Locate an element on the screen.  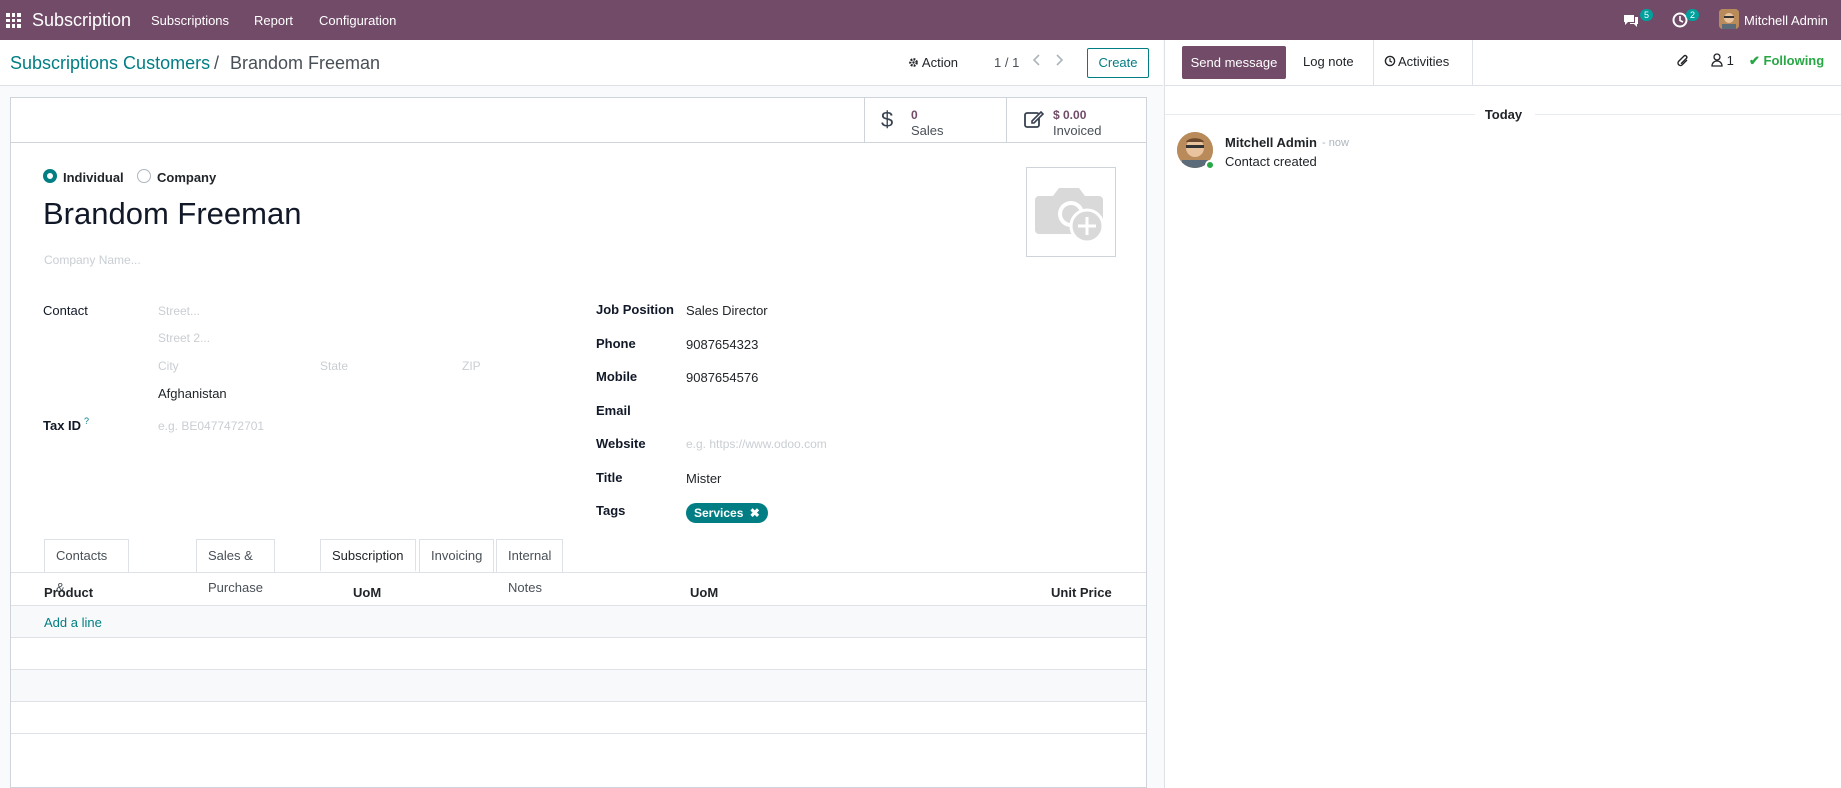
menu-report: Report is located at coordinates (273, 20).